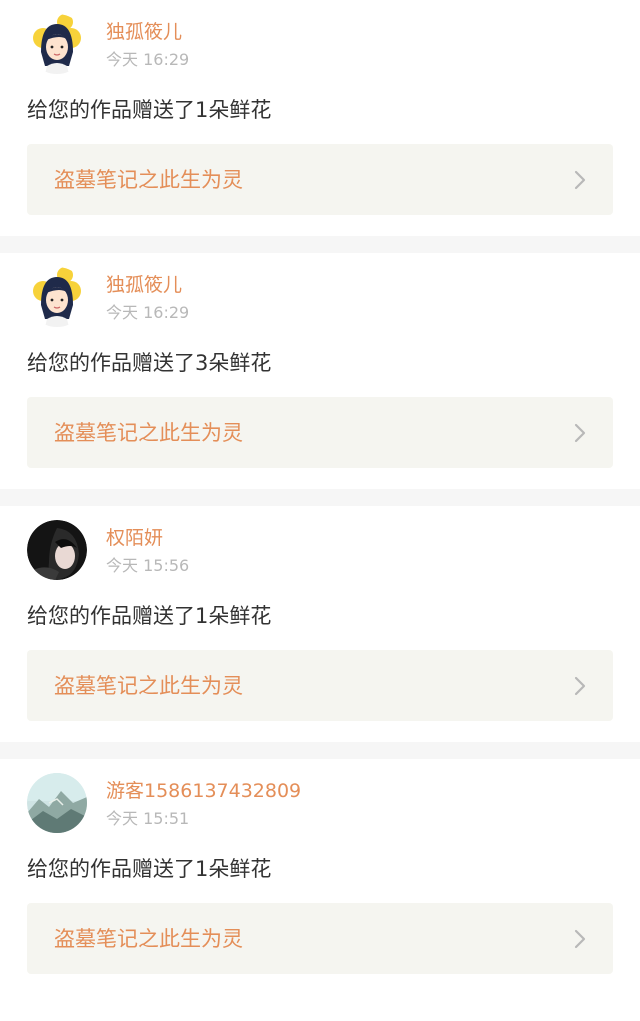 The height and width of the screenshot is (1021, 640). What do you see at coordinates (148, 565) in the screenshot?
I see `timestamp: 今天 15:56` at bounding box center [148, 565].